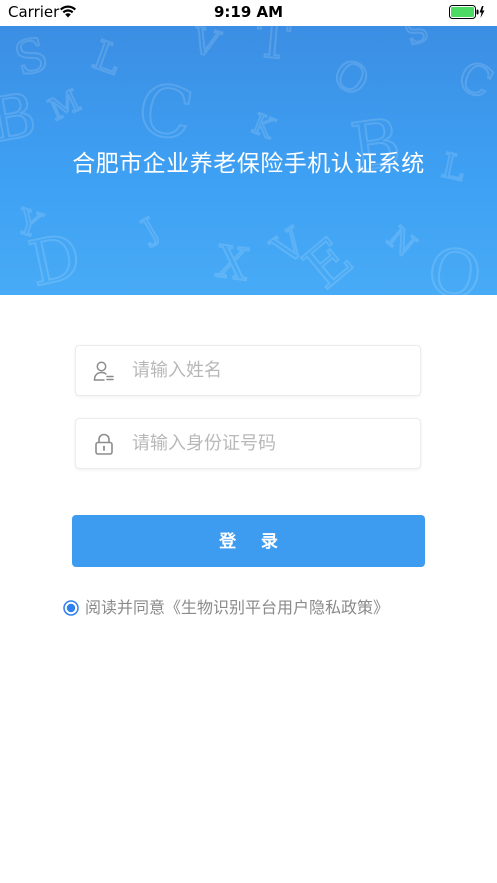  I want to click on id-number-field, so click(248, 443).